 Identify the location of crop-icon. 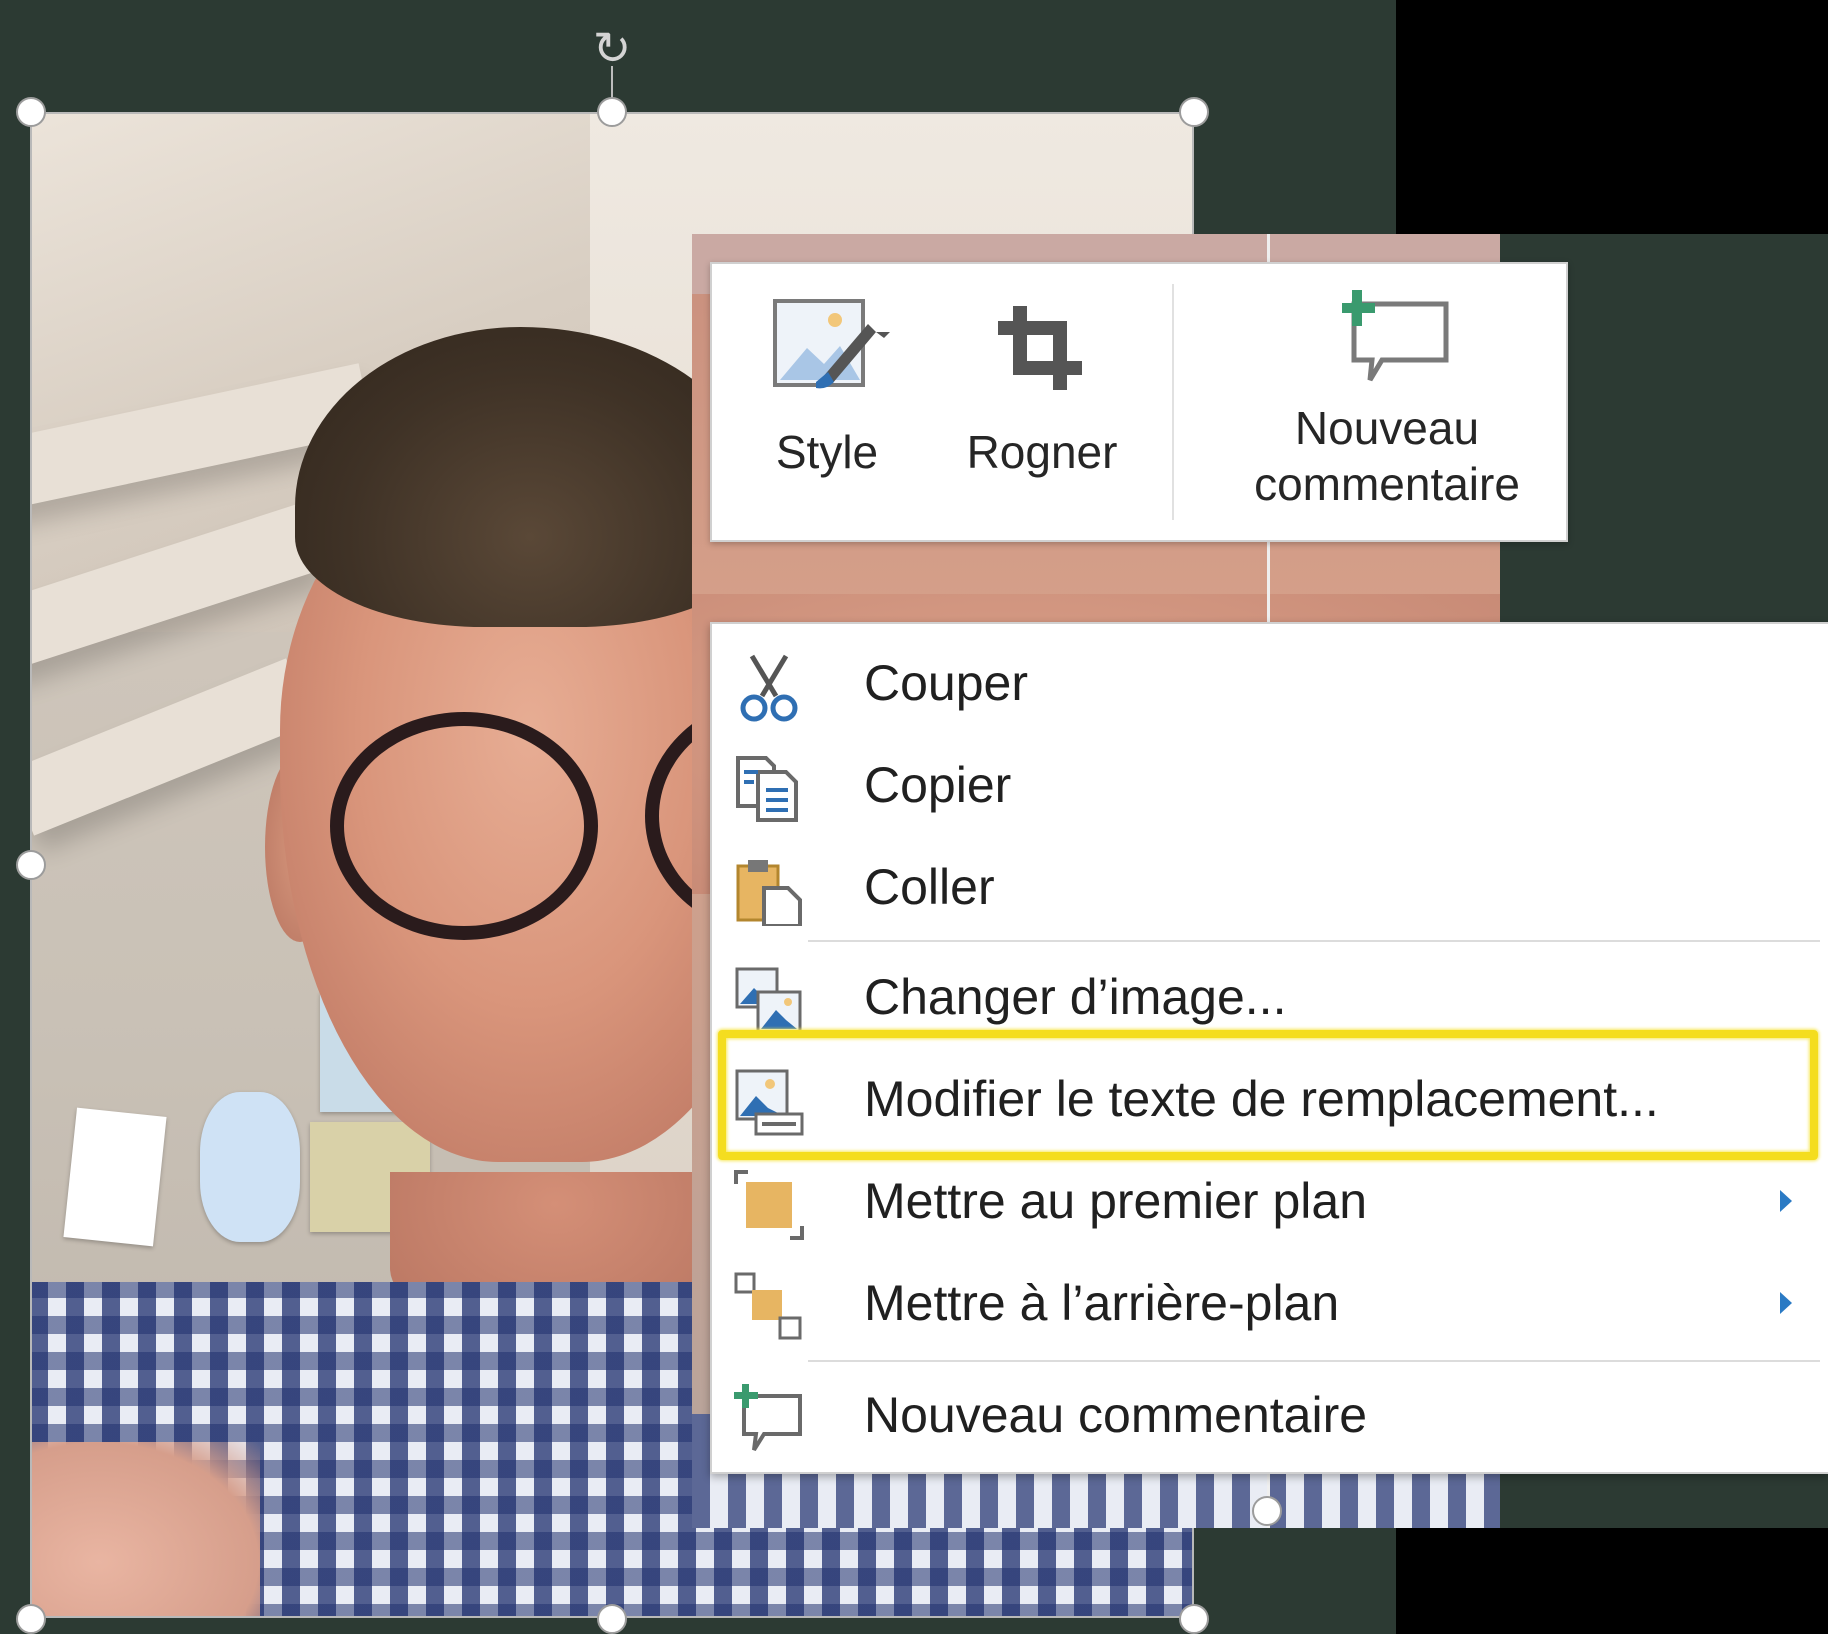
(1040, 348).